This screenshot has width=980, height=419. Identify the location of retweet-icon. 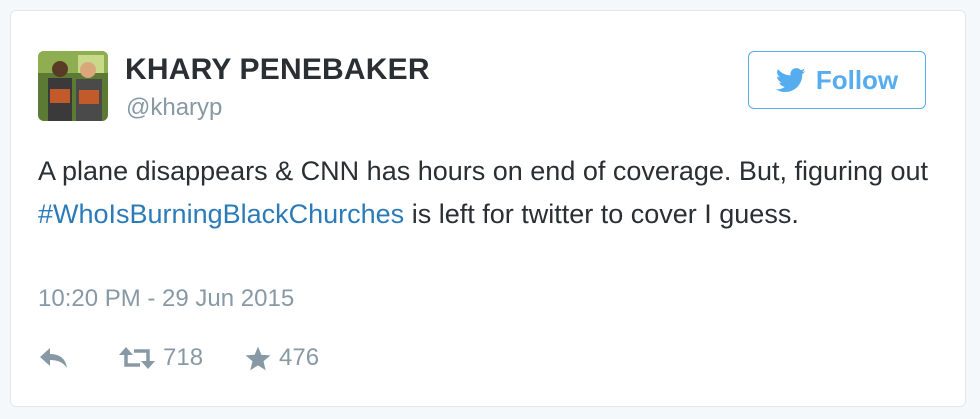
(137, 358).